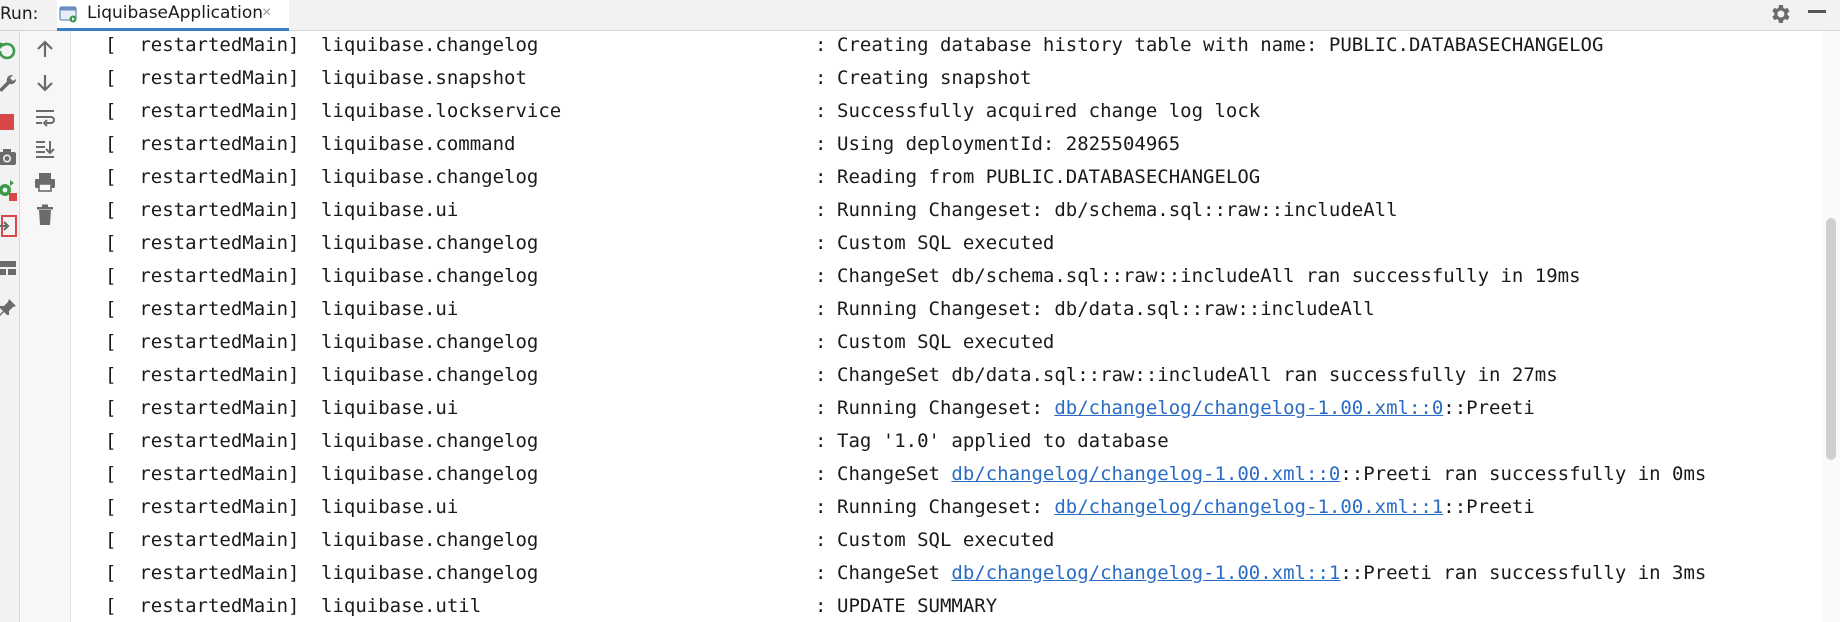  I want to click on rerun-icon, so click(9, 51).